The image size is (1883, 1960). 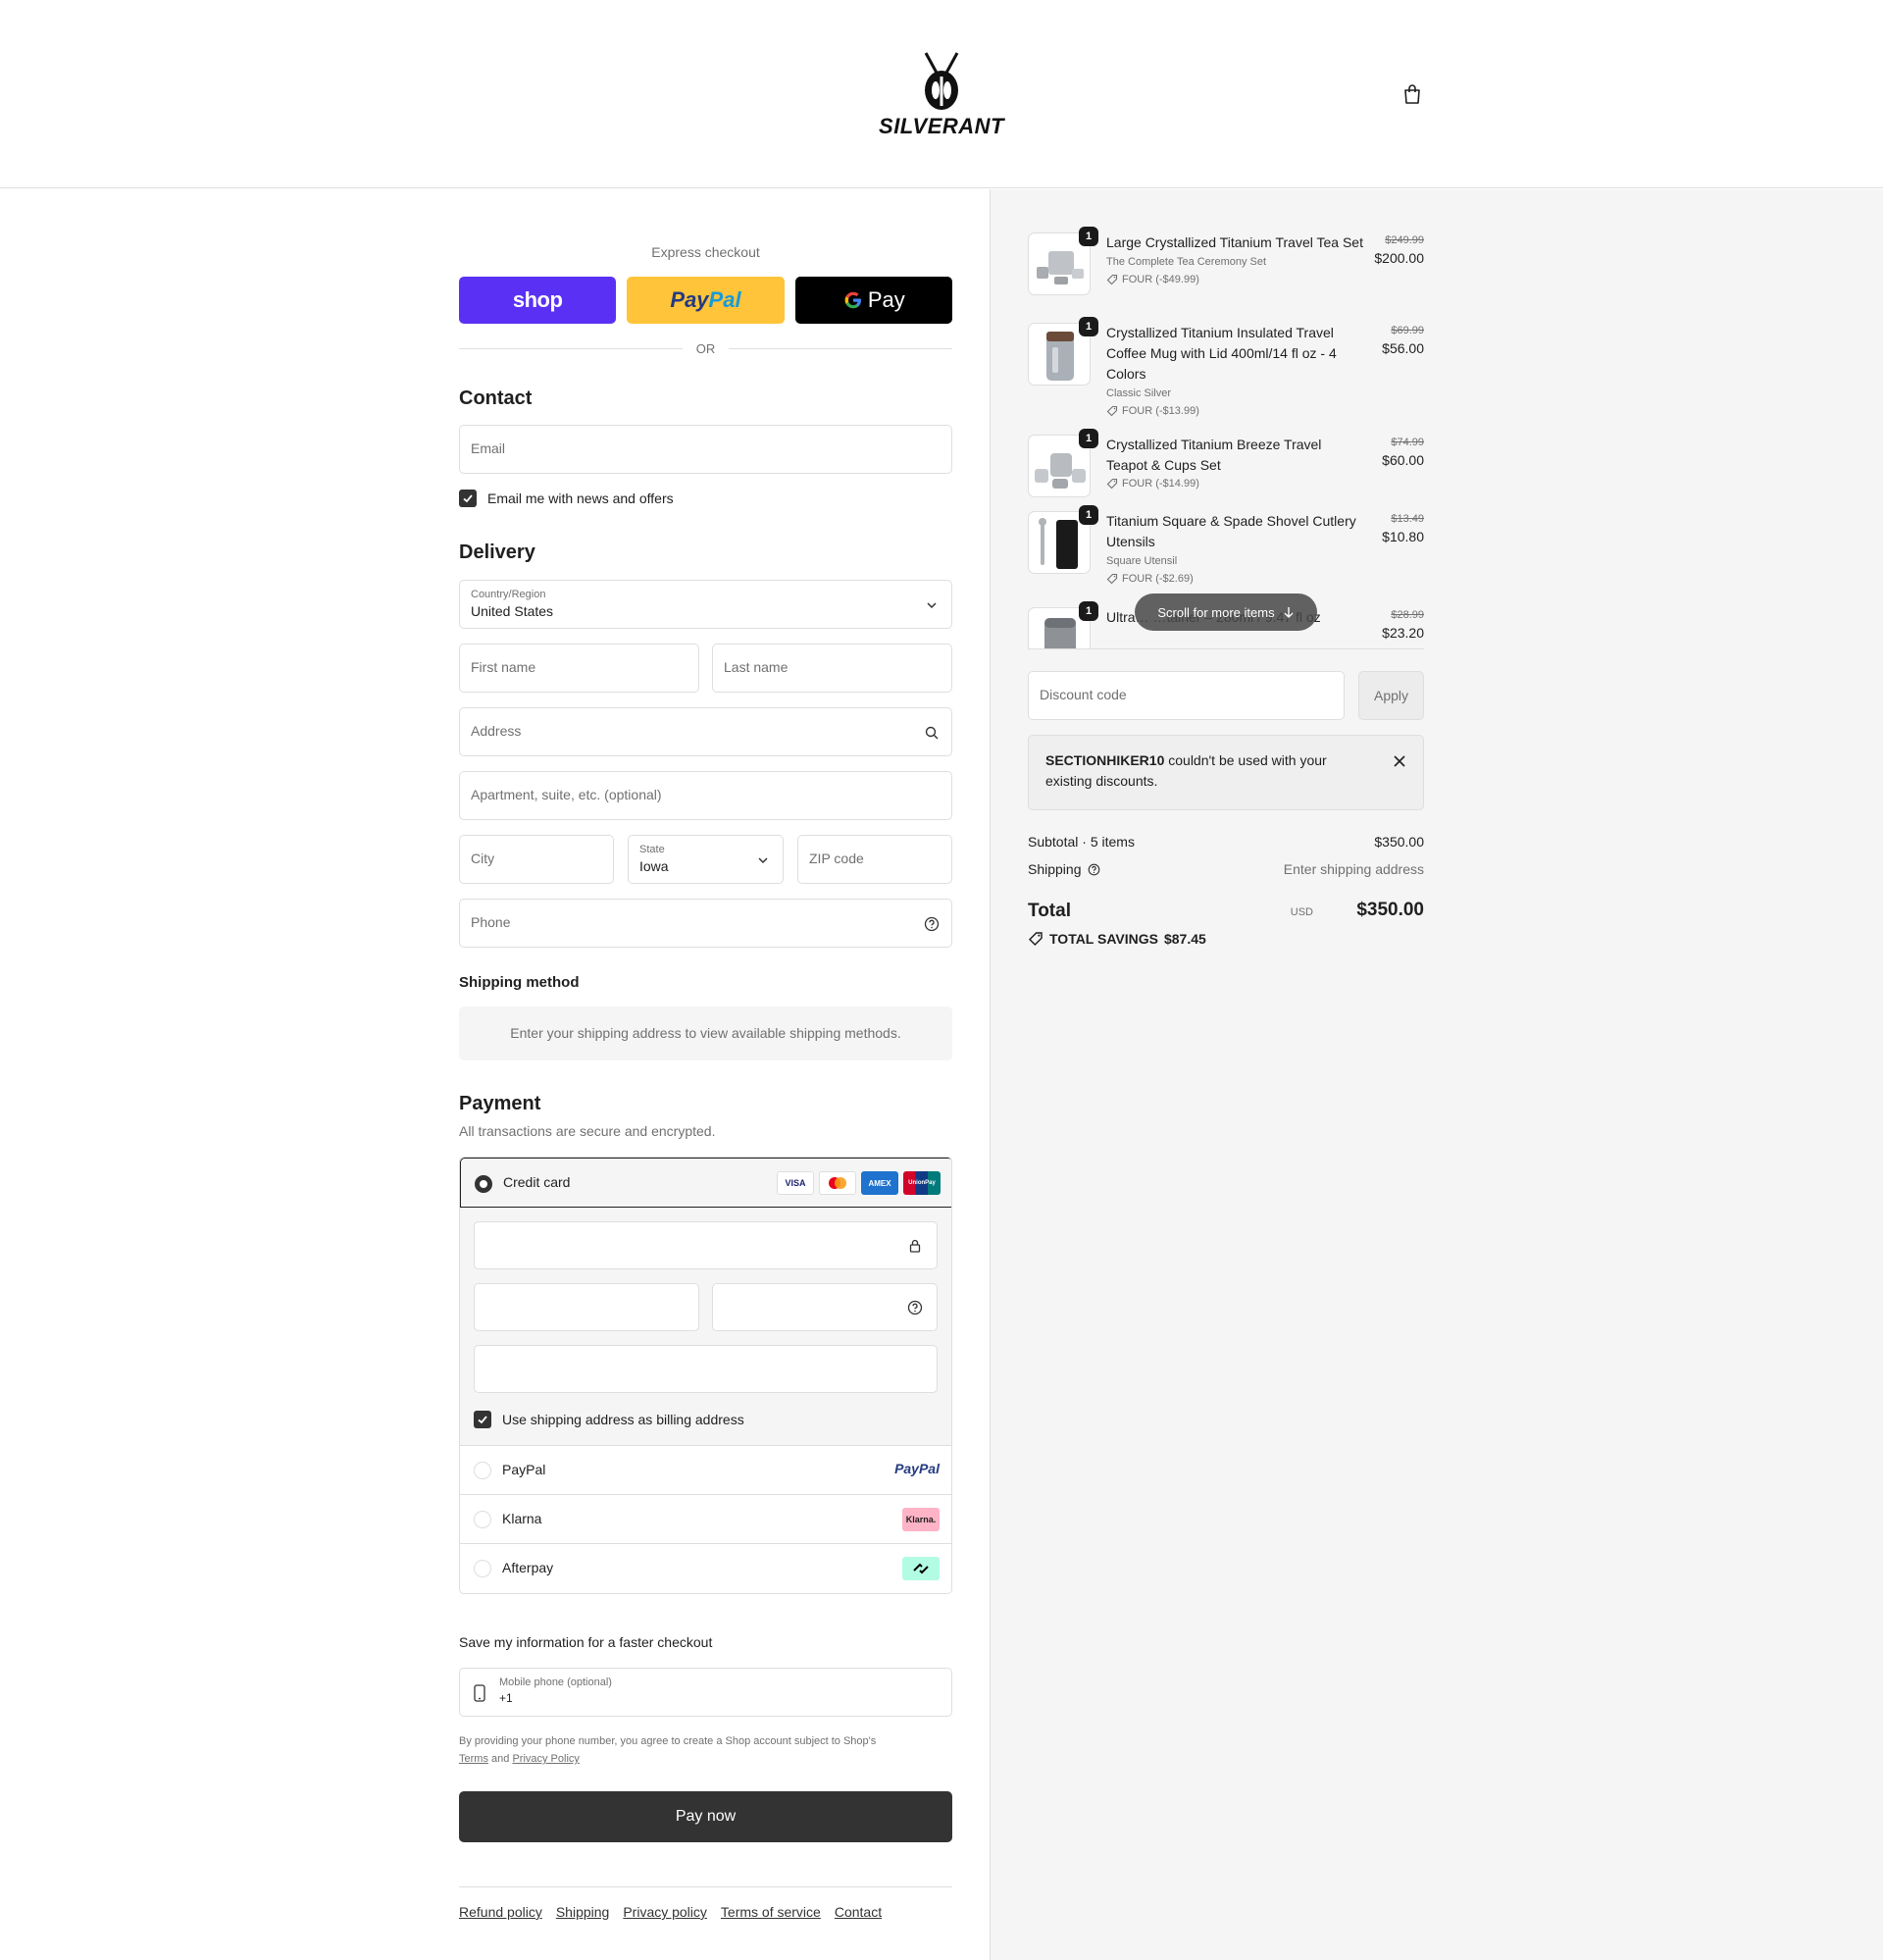 I want to click on original-price: $69.99, so click(x=1407, y=330).